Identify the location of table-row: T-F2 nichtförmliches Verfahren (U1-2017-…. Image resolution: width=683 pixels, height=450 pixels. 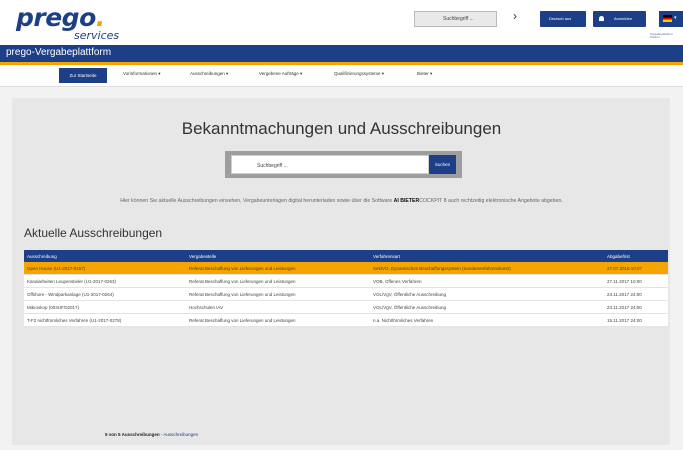
(346, 320).